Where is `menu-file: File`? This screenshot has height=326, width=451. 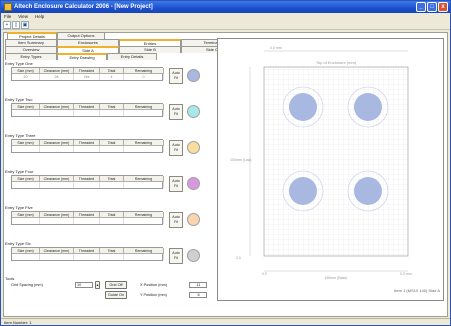
menu-file: File is located at coordinates (7, 16).